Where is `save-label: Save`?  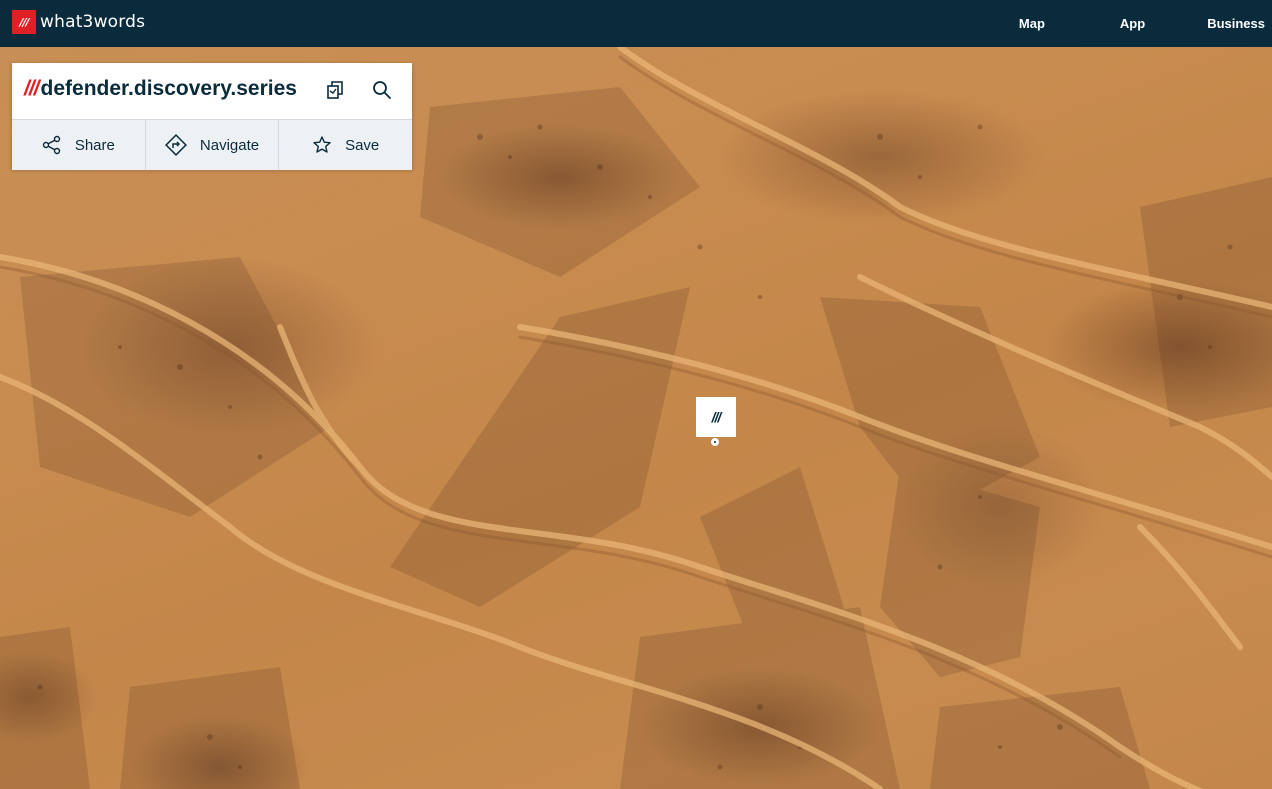
save-label: Save is located at coordinates (362, 145).